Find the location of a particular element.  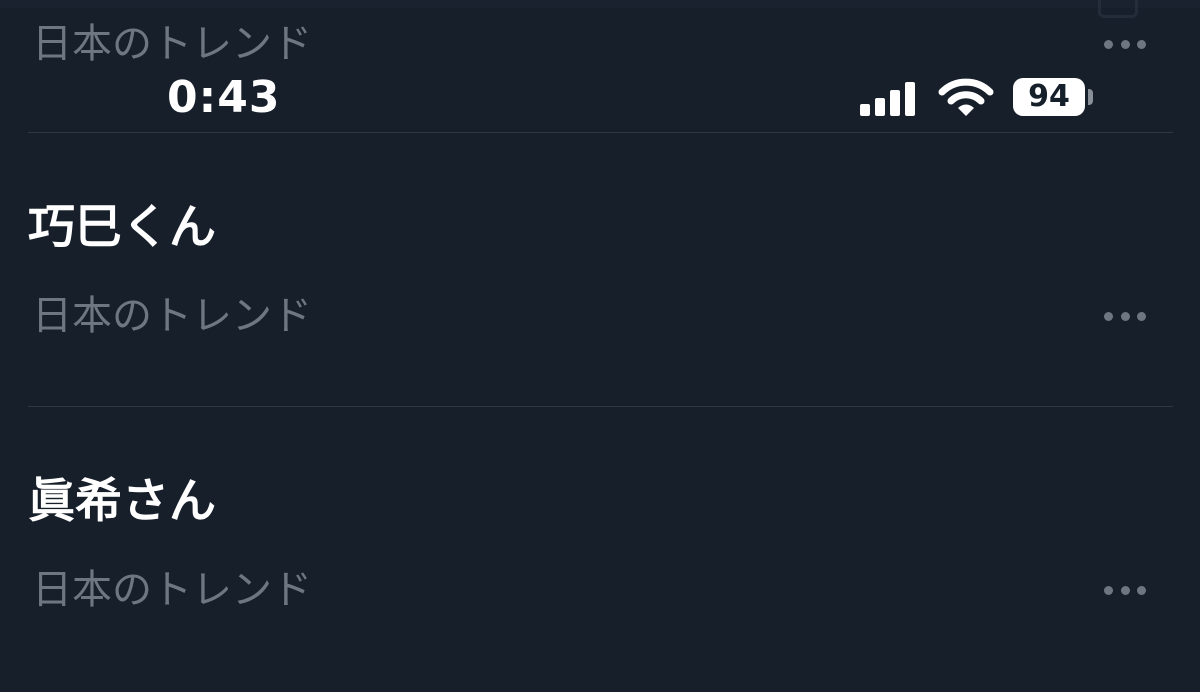

cellular-signal-icon is located at coordinates (890, 98).